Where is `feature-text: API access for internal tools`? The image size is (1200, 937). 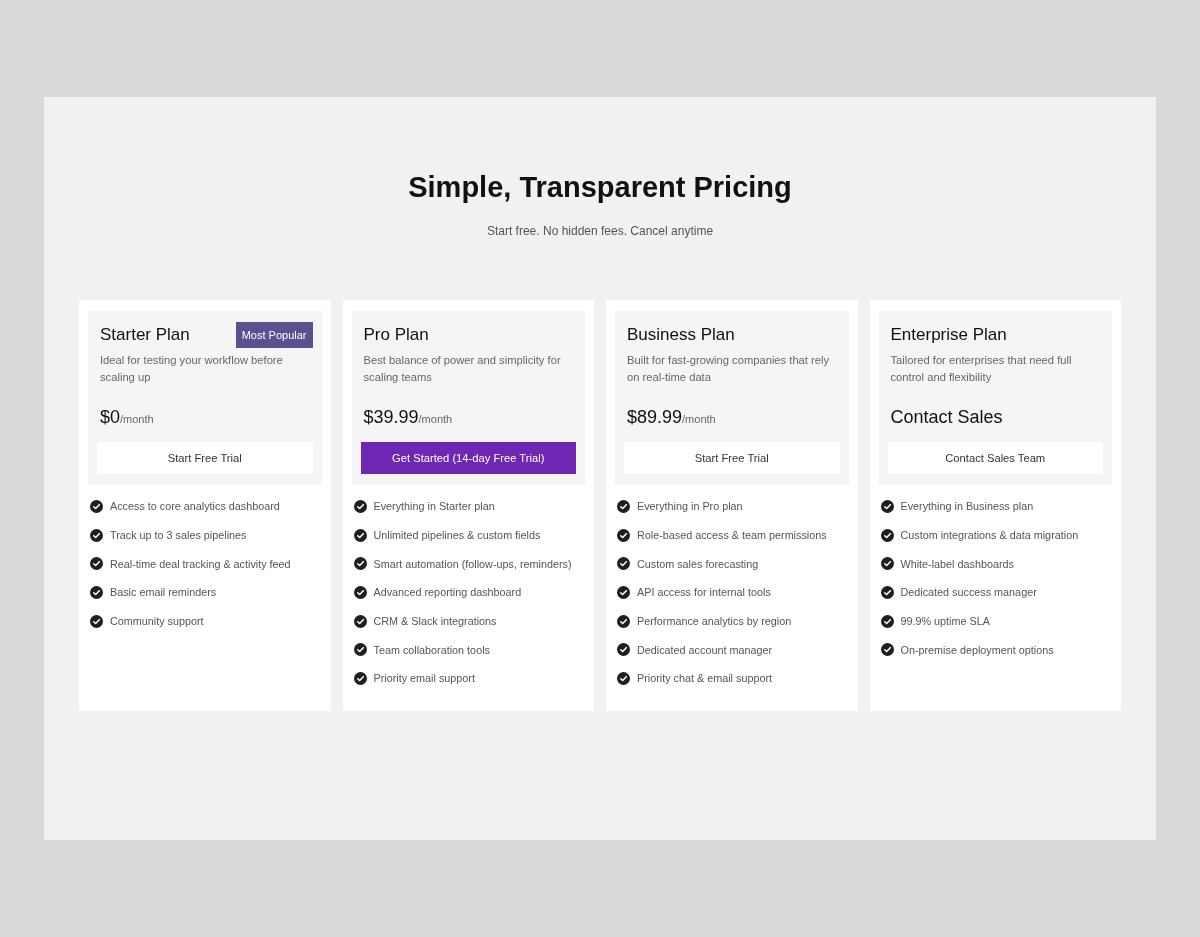
feature-text: API access for internal tools is located at coordinates (704, 592).